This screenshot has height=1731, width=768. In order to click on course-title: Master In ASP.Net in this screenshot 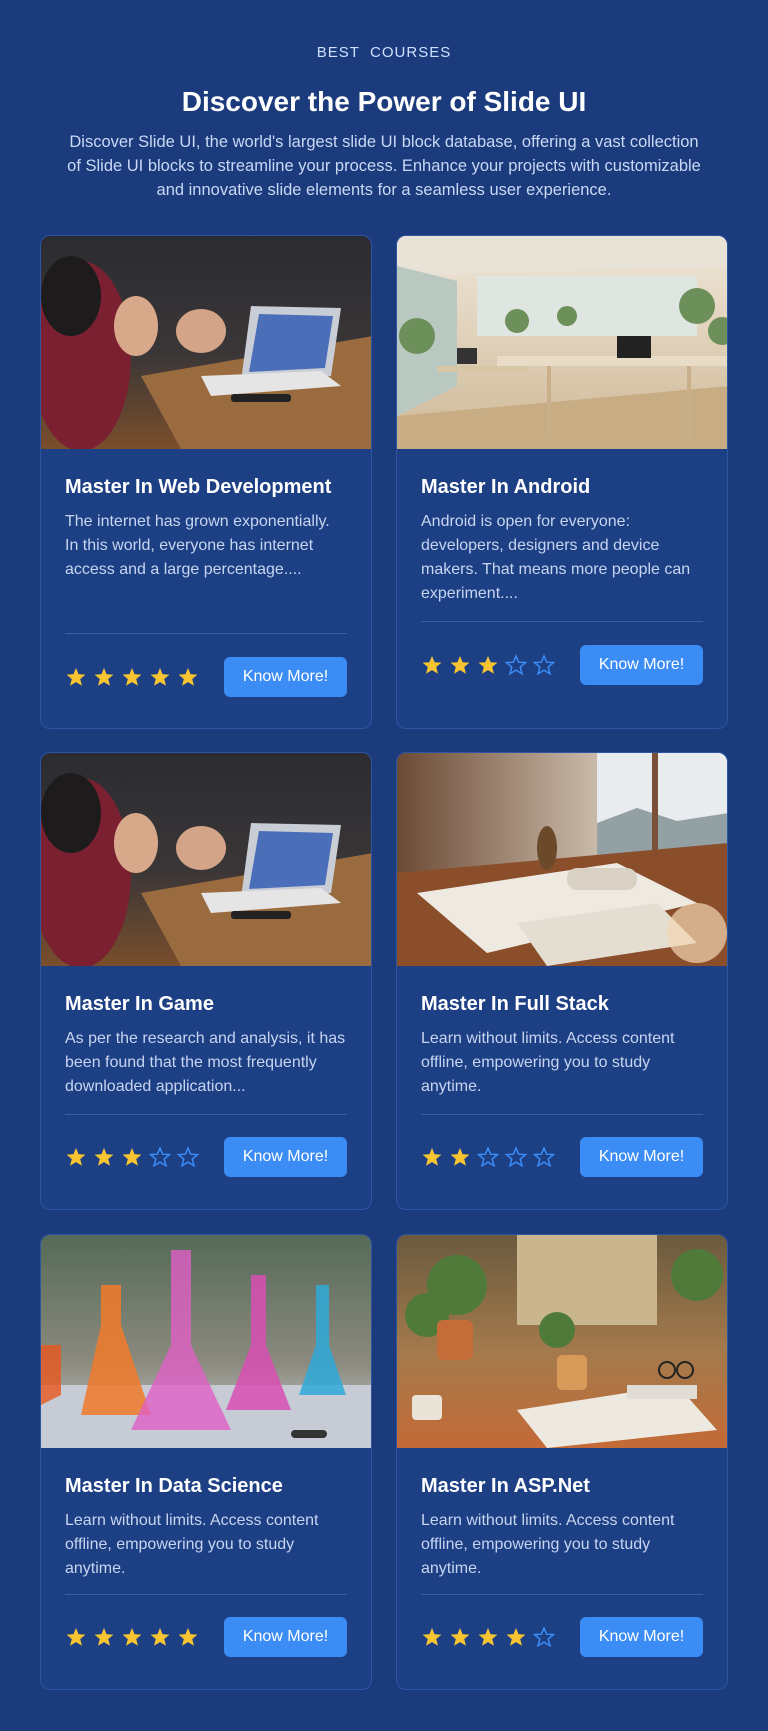, I will do `click(562, 1486)`.